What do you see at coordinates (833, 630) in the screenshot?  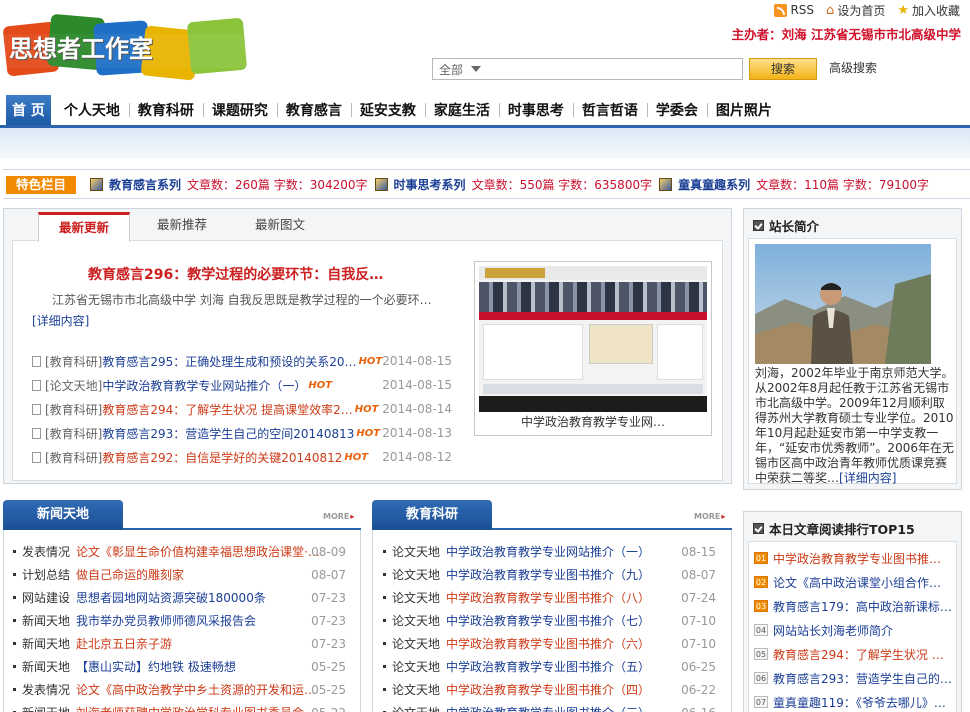 I see `rank-title: 网站站长刘海老师简介` at bounding box center [833, 630].